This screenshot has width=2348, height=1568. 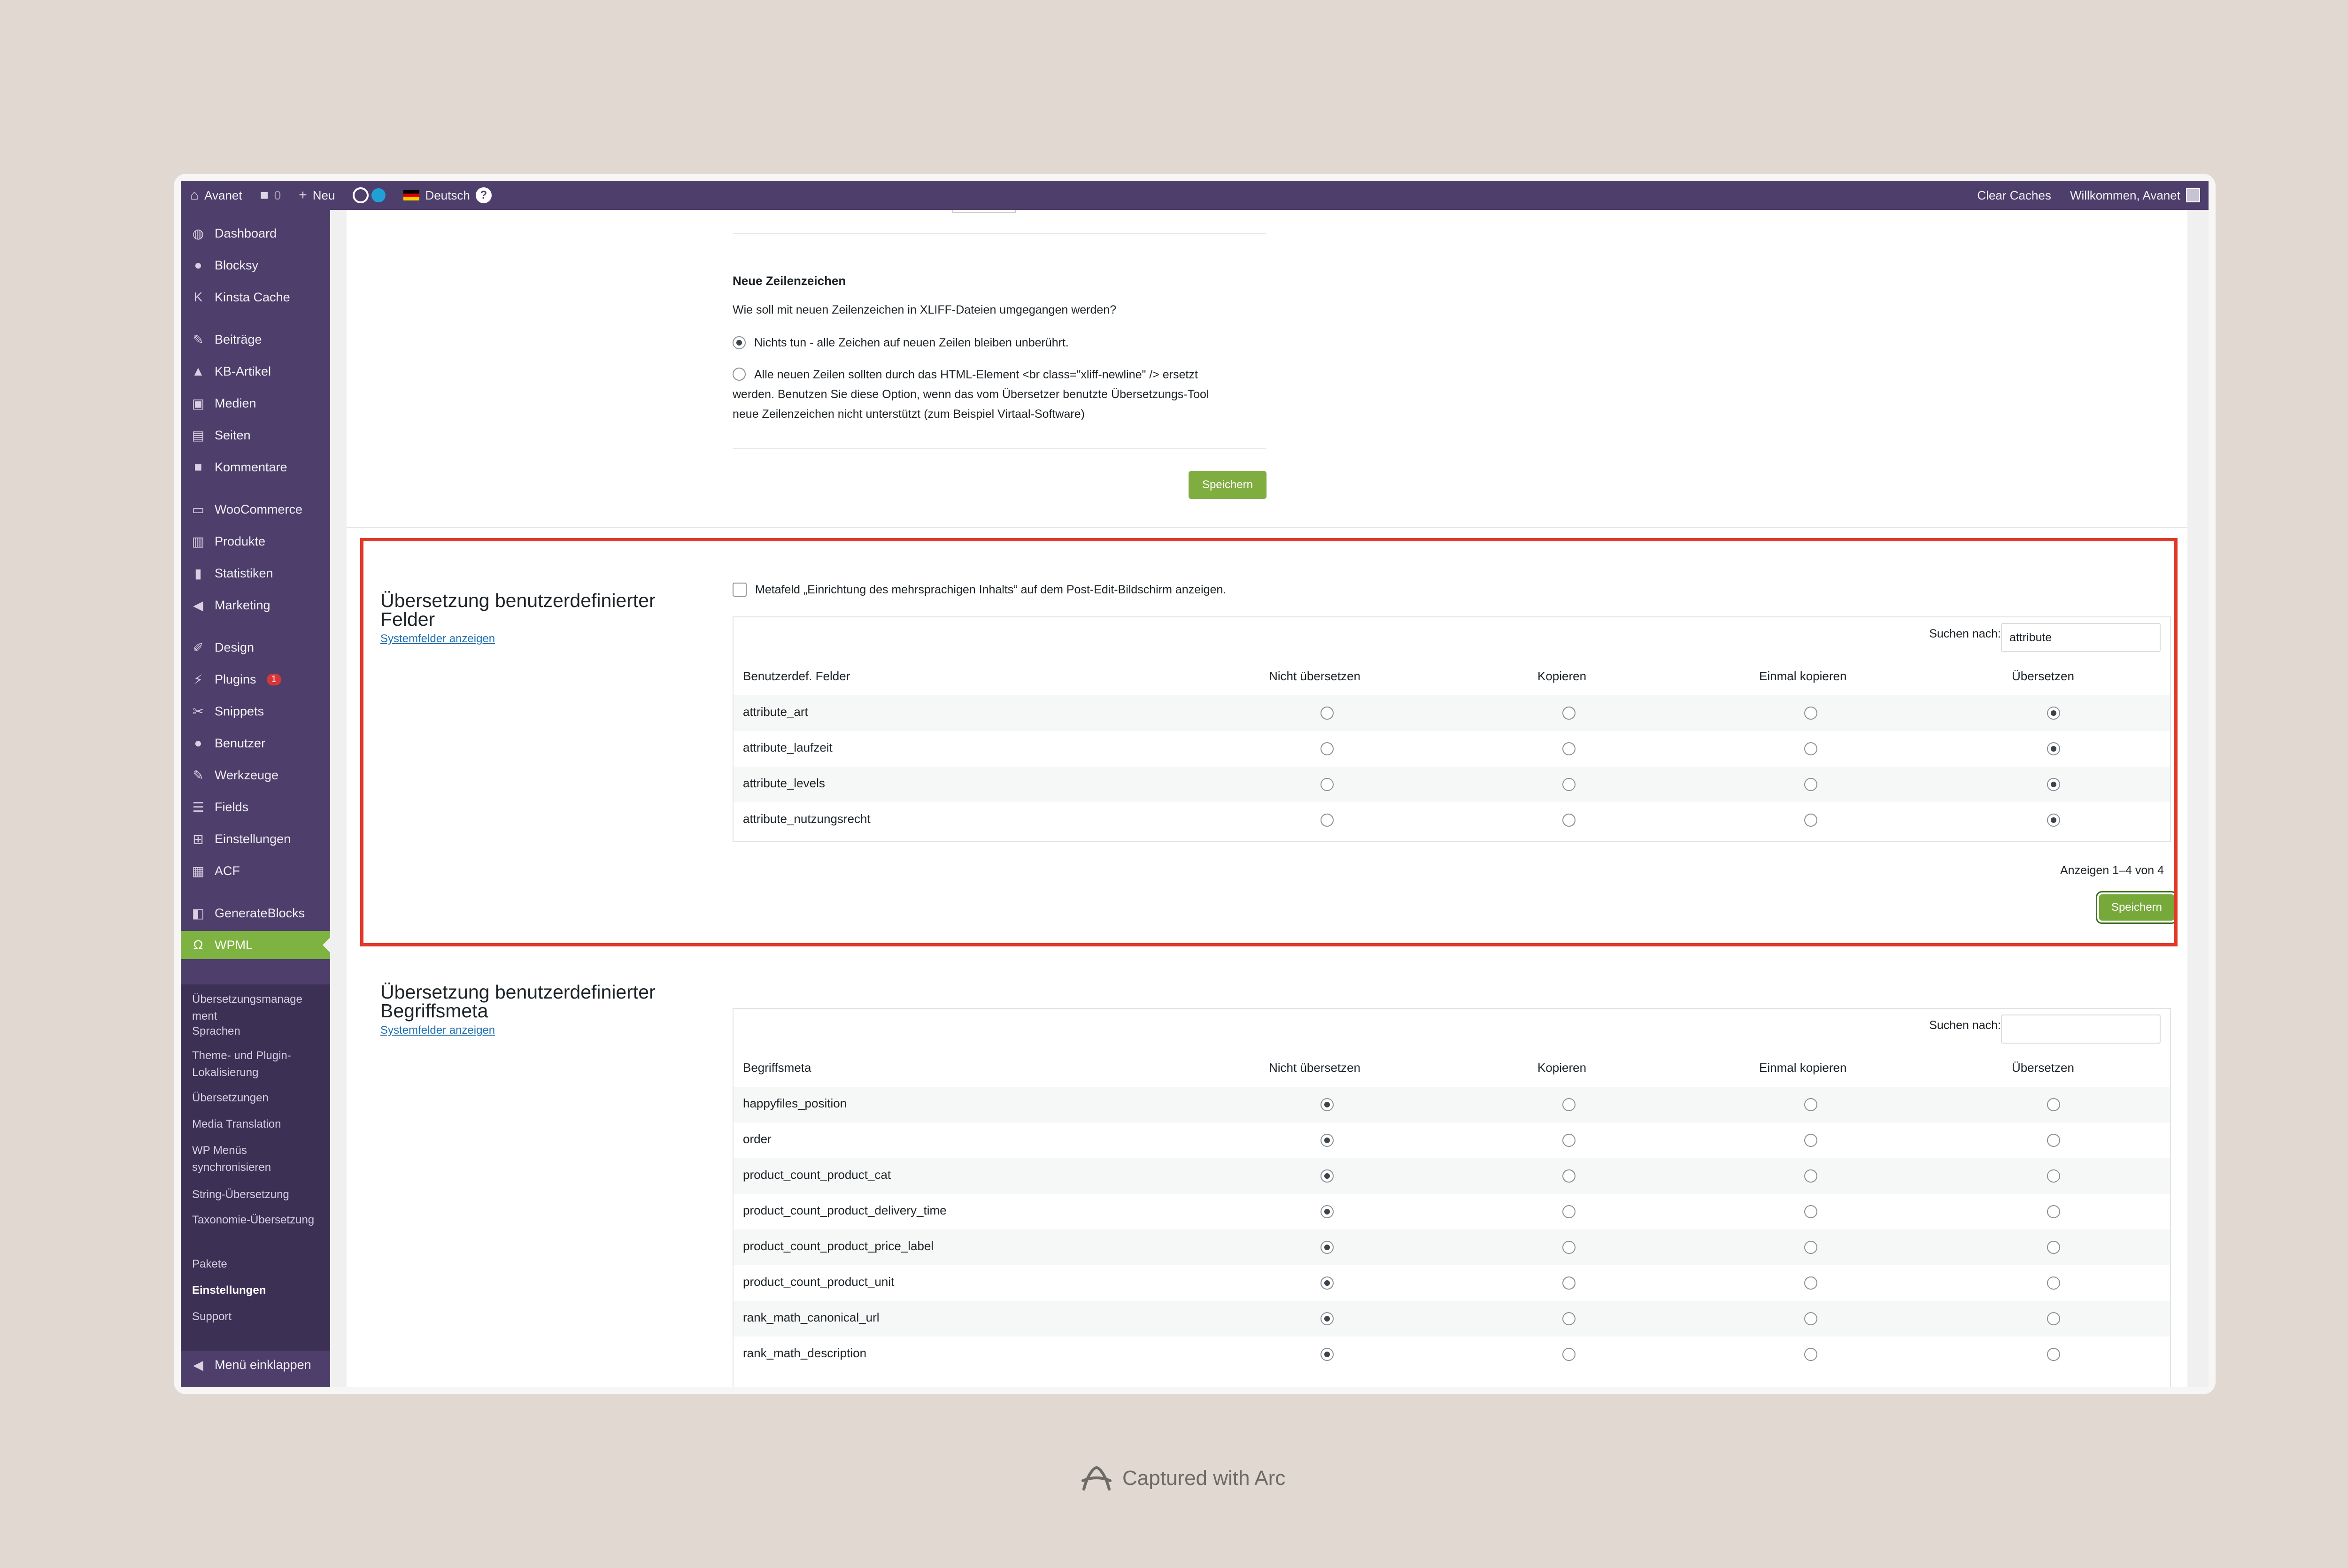 What do you see at coordinates (256, 509) in the screenshot?
I see `sidebar-item-woocommerce: ▭ WooCommerce` at bounding box center [256, 509].